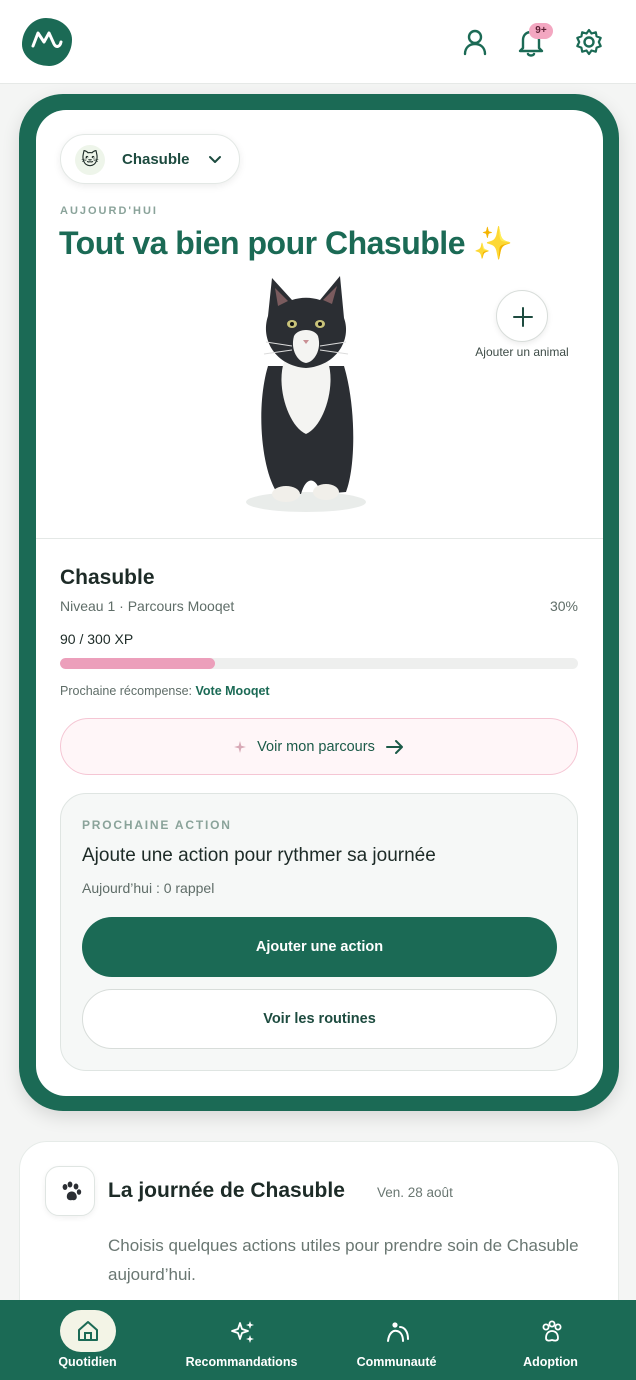 This screenshot has height=1380, width=636. Describe the element at coordinates (397, 1331) in the screenshot. I see `community-icon` at that location.